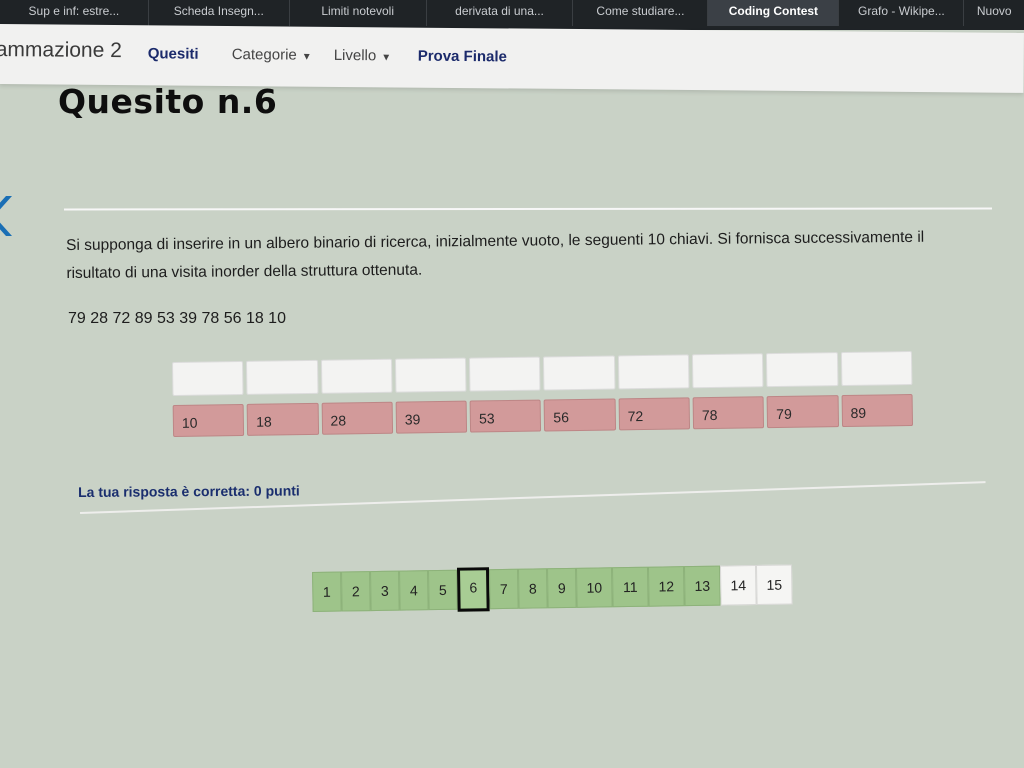  What do you see at coordinates (462, 57) in the screenshot?
I see `nav-prova-finale-link: Prova Finale` at bounding box center [462, 57].